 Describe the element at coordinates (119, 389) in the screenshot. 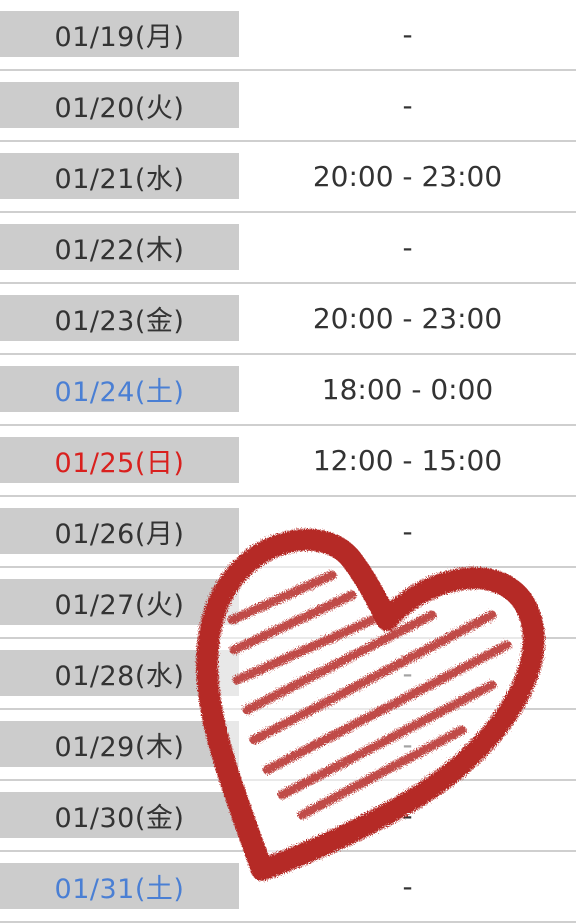

I see `date-cell-saturday: 01/24(土)` at that location.